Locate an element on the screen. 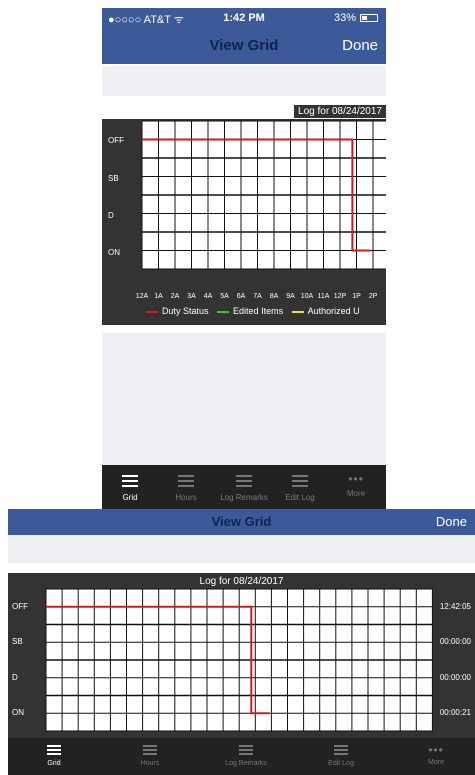 This screenshot has height=775, width=475. tab-bar: Grid Hours Log Remarks Edit Log ••• More is located at coordinates (244, 487).